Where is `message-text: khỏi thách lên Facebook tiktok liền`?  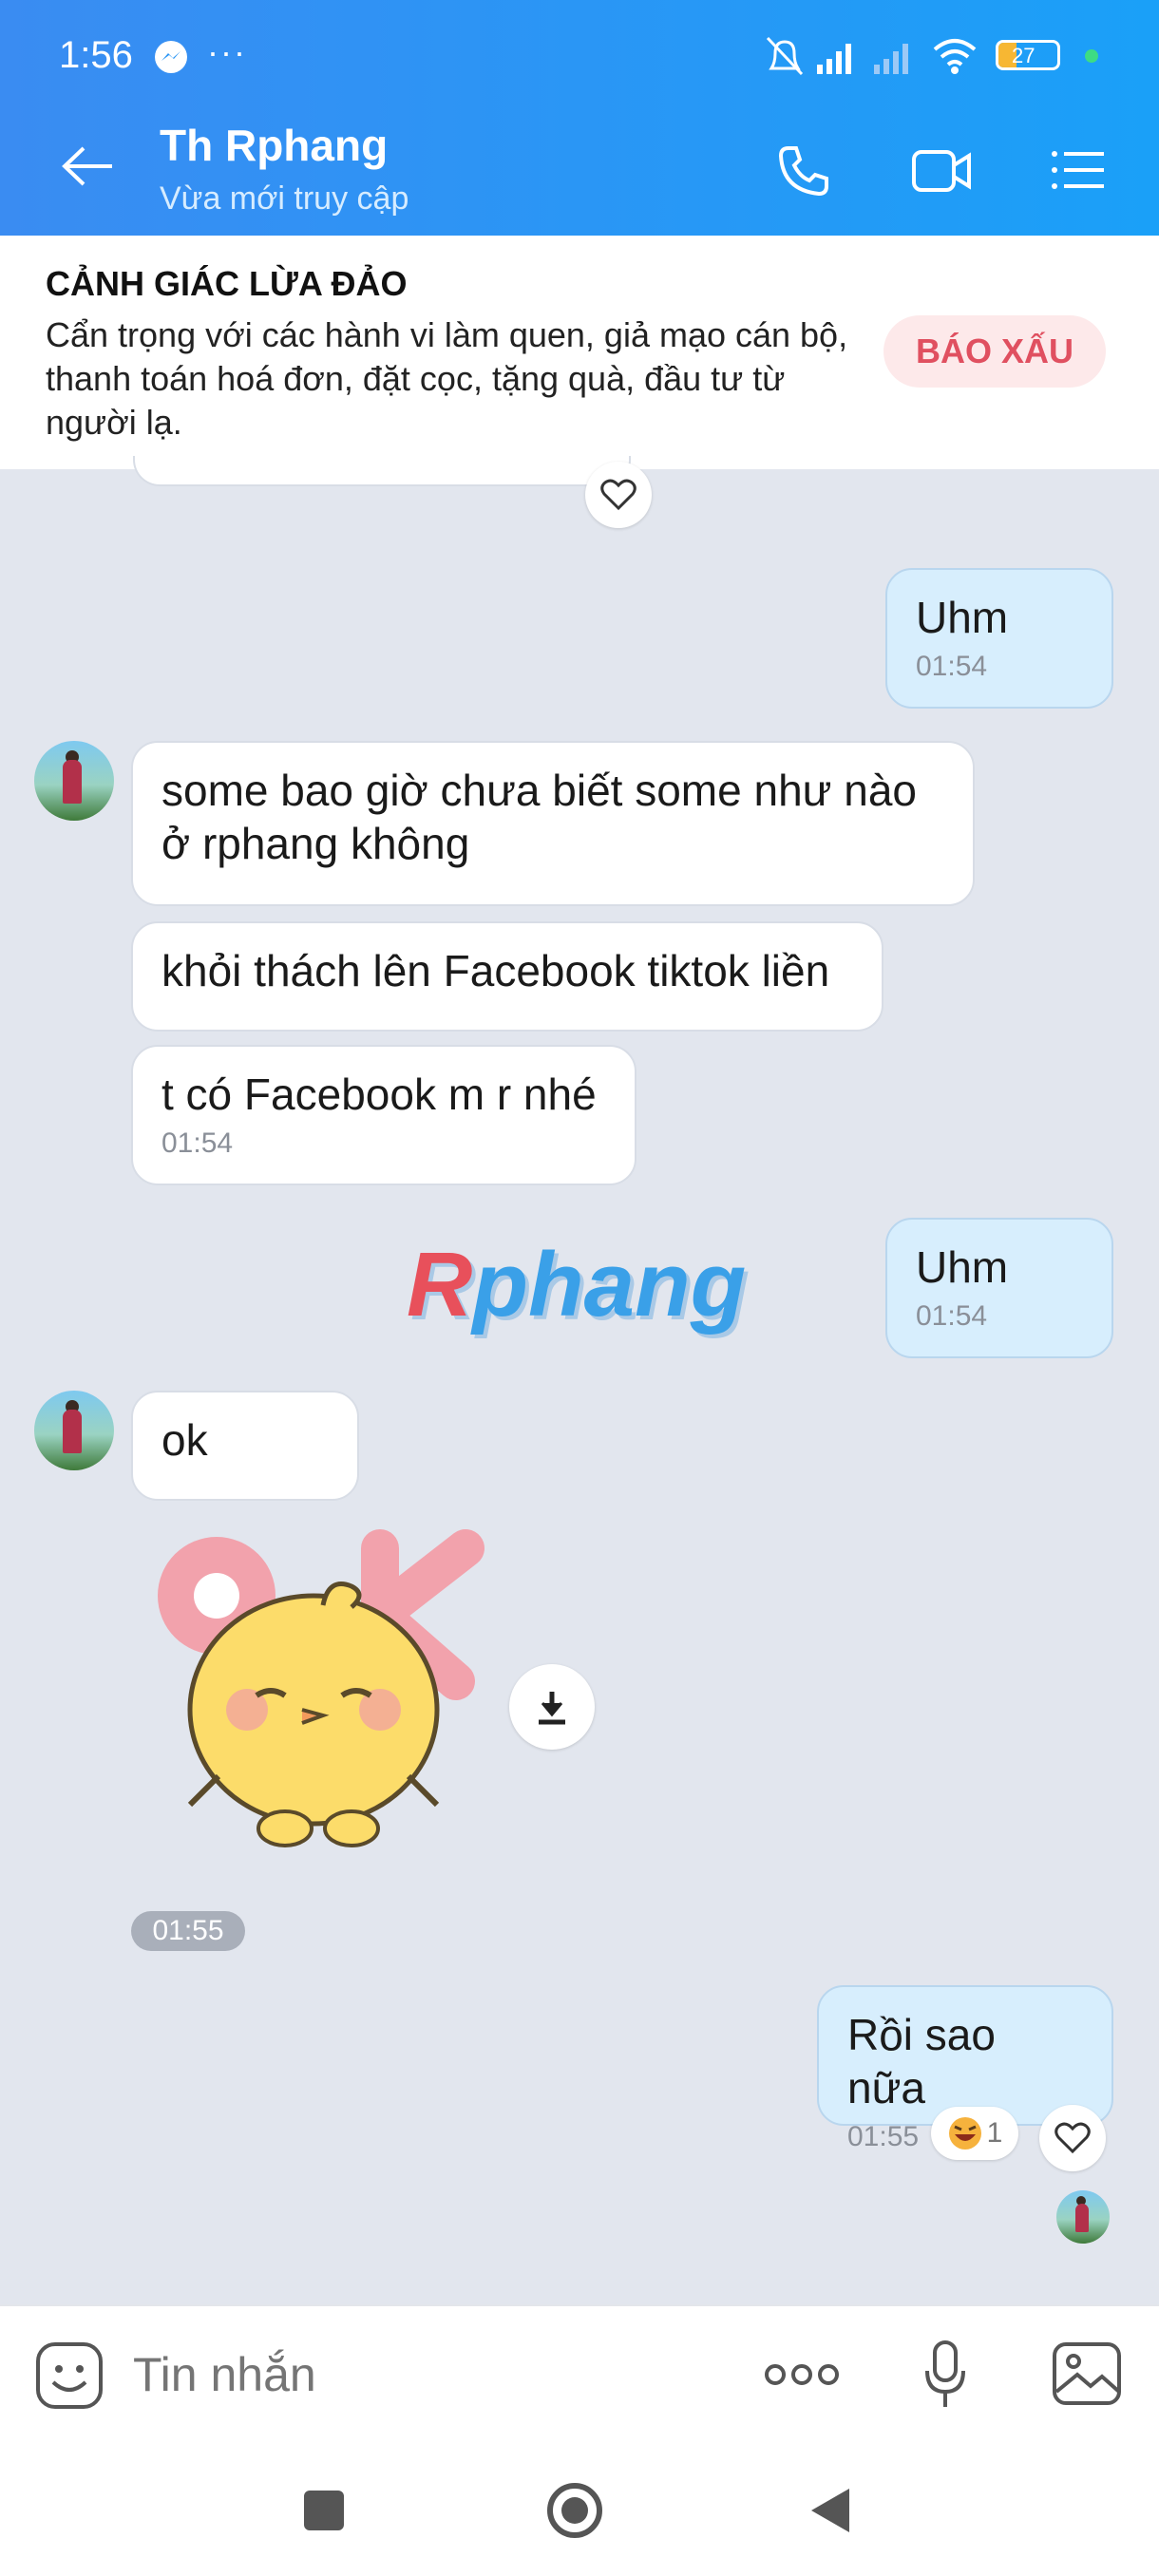 message-text: khỏi thách lên Facebook tiktok liền is located at coordinates (496, 970).